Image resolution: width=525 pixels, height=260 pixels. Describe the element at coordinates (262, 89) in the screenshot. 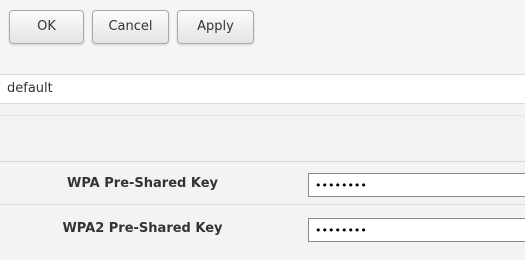

I see `profile-name-row: default` at that location.